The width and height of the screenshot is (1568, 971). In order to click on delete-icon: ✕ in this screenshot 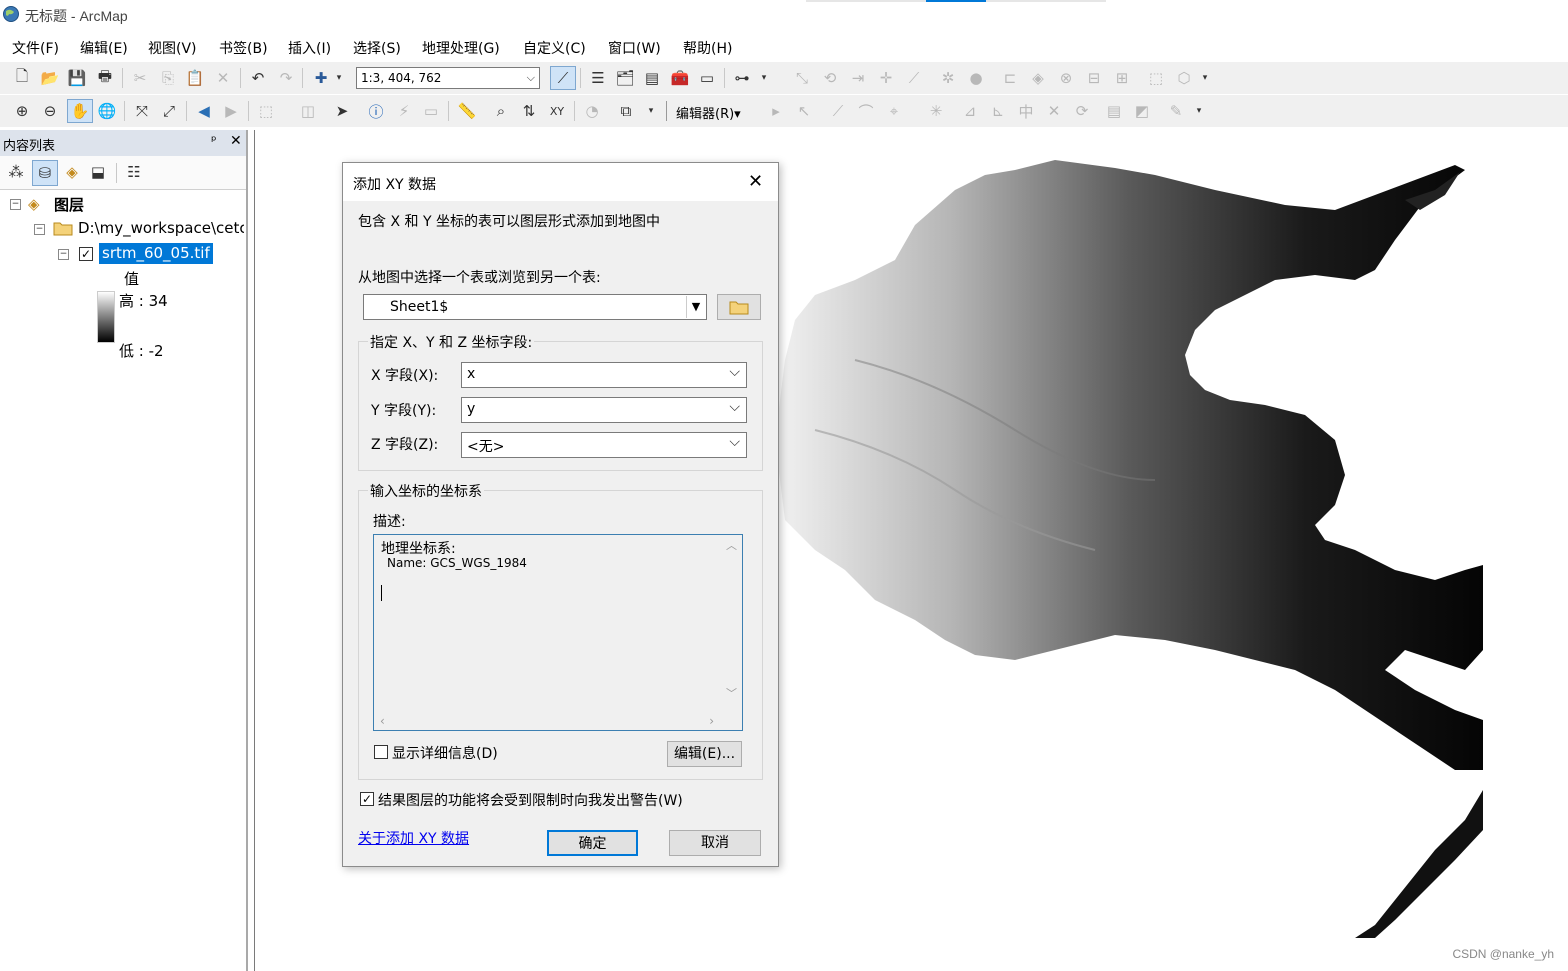, I will do `click(223, 78)`.